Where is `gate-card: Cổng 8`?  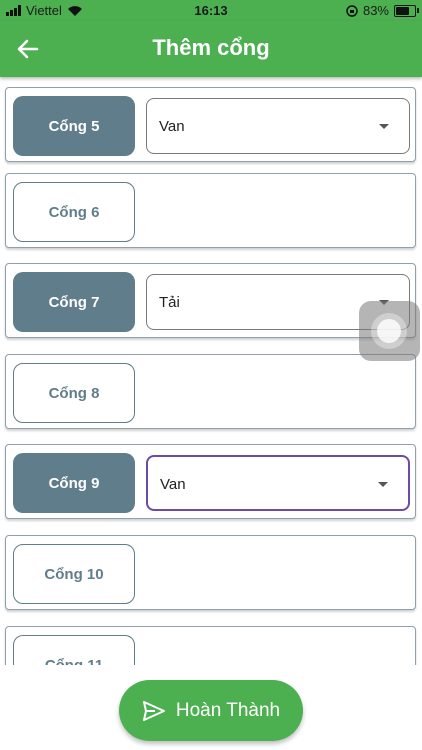 gate-card: Cổng 8 is located at coordinates (210, 391).